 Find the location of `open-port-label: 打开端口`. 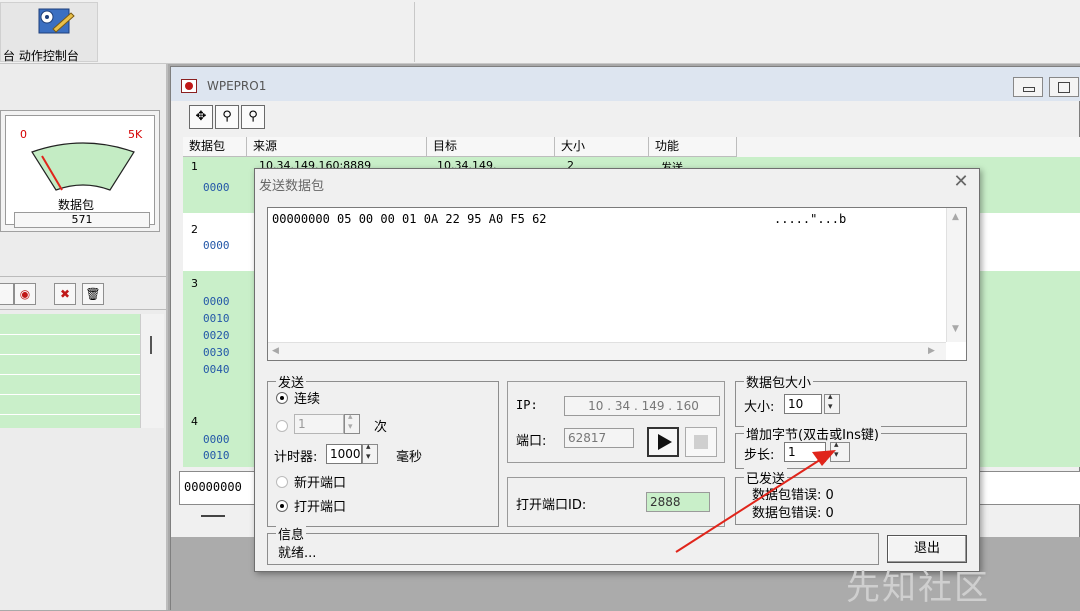

open-port-label: 打开端口 is located at coordinates (320, 507).